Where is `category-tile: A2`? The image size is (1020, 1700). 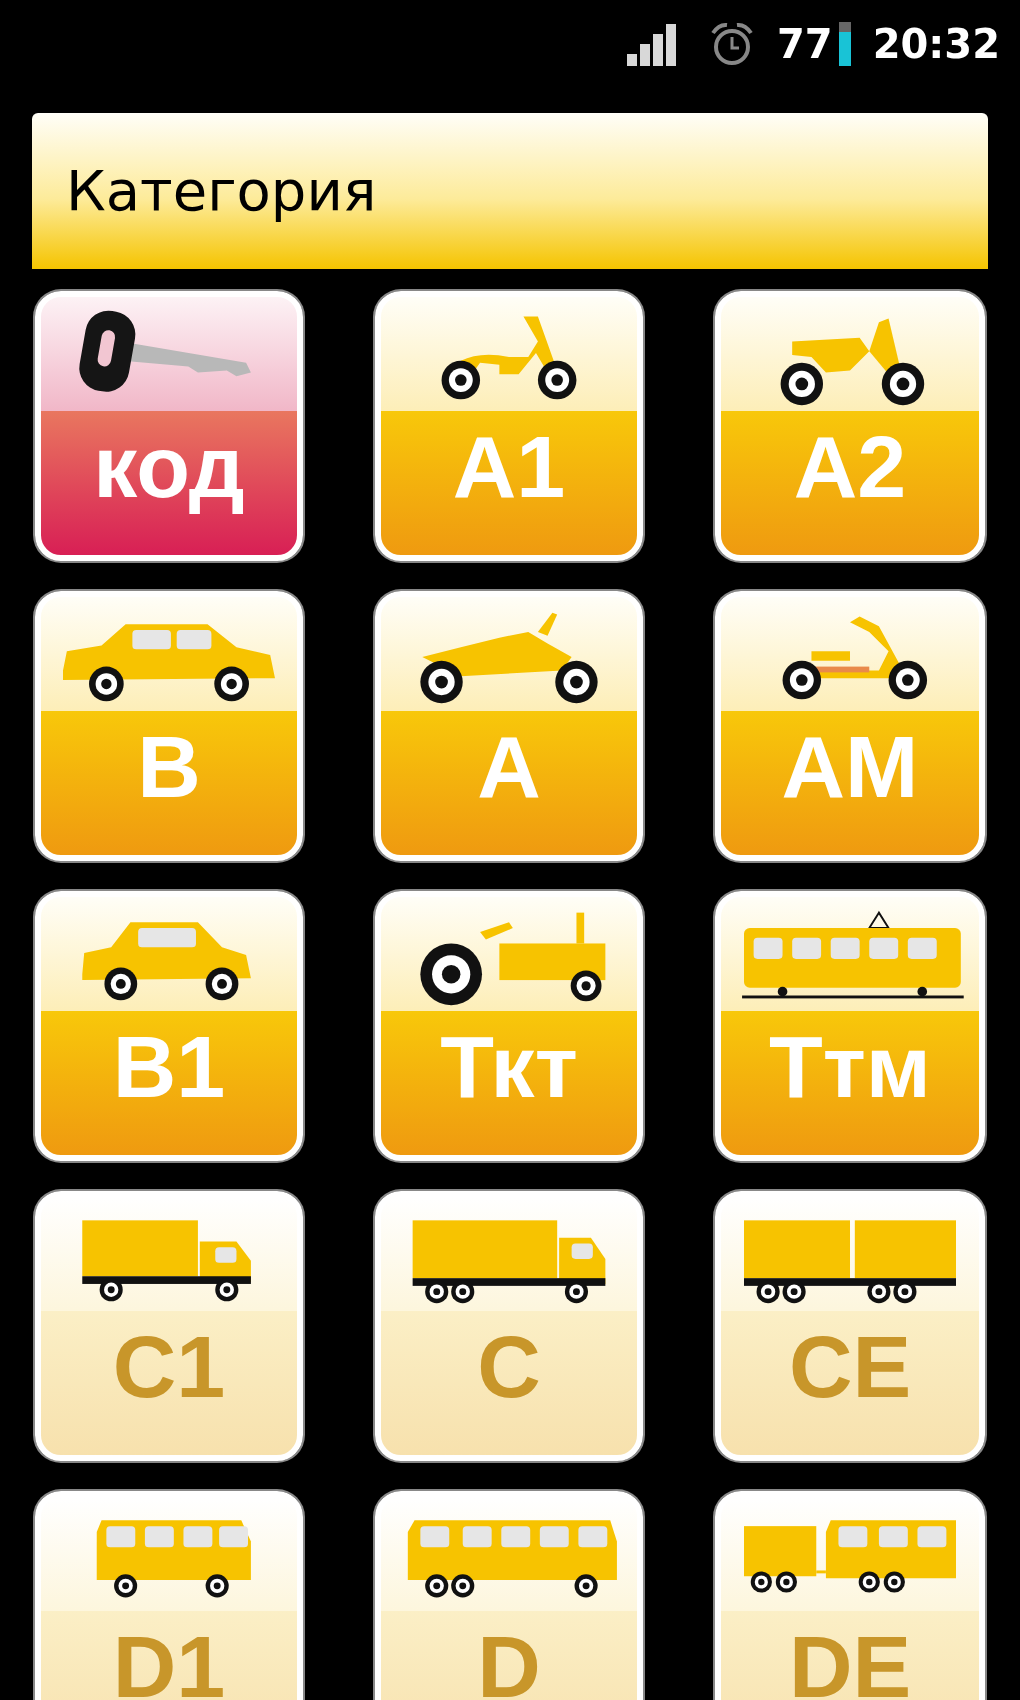
category-tile: A2 is located at coordinates (850, 426).